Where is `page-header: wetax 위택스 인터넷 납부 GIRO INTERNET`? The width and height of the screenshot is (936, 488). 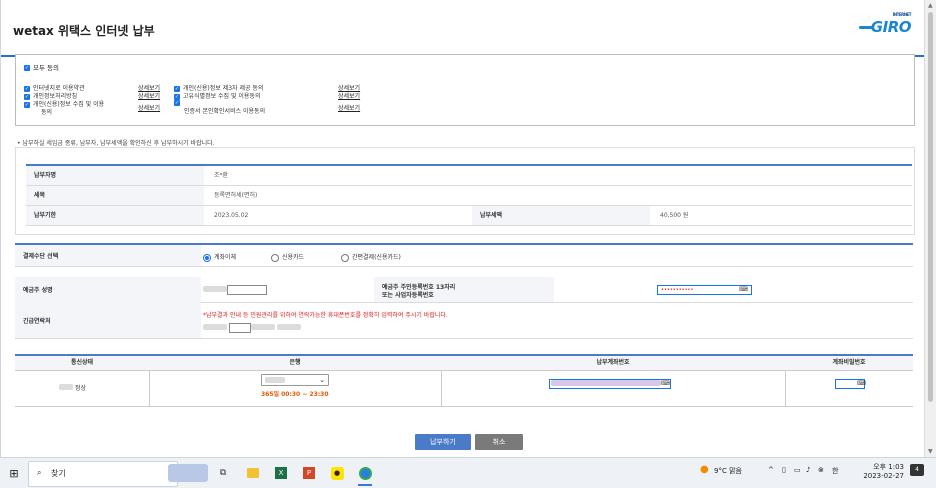
page-header: wetax 위택스 인터넷 납부 GIRO INTERNET is located at coordinates (463, 28).